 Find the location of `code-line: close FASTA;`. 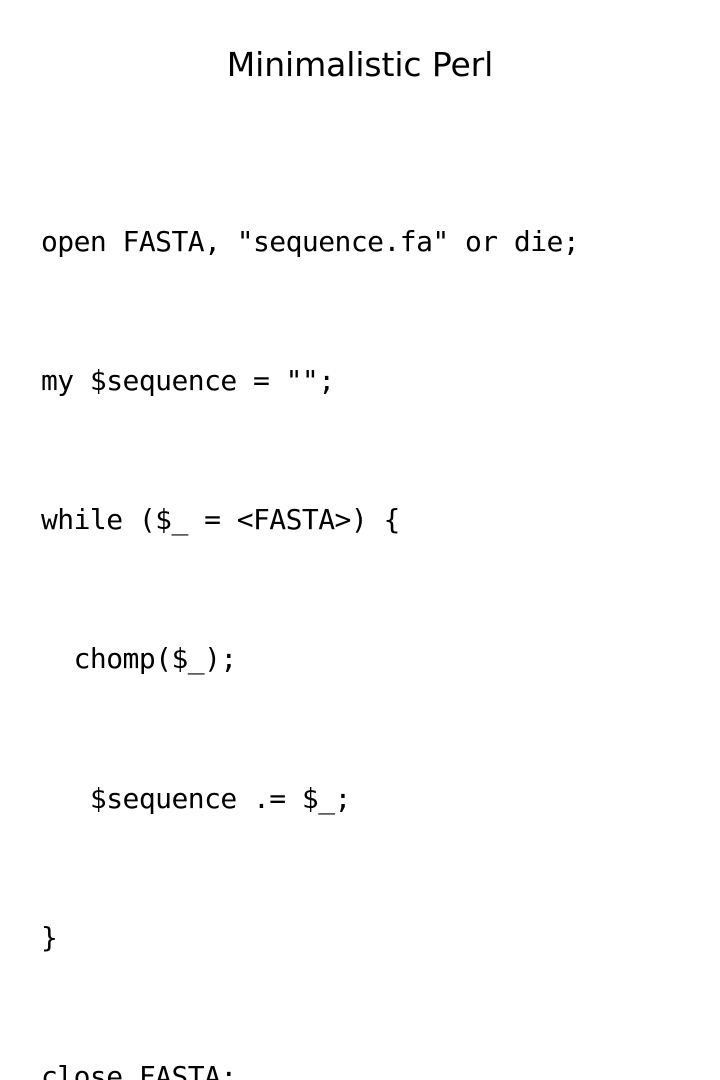

code-line: close FASTA; is located at coordinates (139, 1070).